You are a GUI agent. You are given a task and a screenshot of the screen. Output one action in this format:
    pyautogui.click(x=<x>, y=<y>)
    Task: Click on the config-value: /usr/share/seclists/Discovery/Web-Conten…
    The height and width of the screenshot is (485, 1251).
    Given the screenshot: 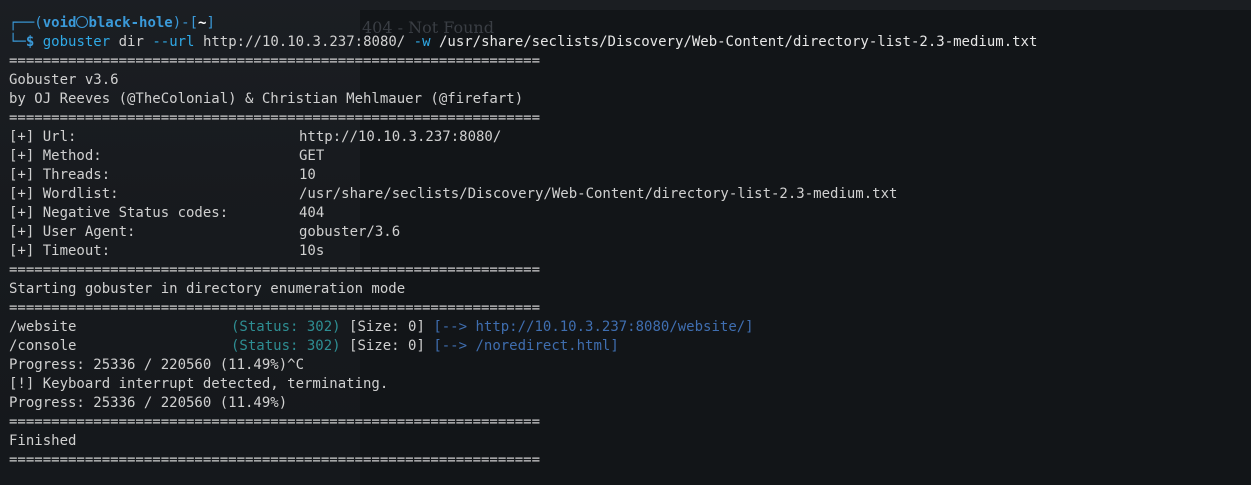 What is the action you would take?
    pyautogui.click(x=598, y=194)
    